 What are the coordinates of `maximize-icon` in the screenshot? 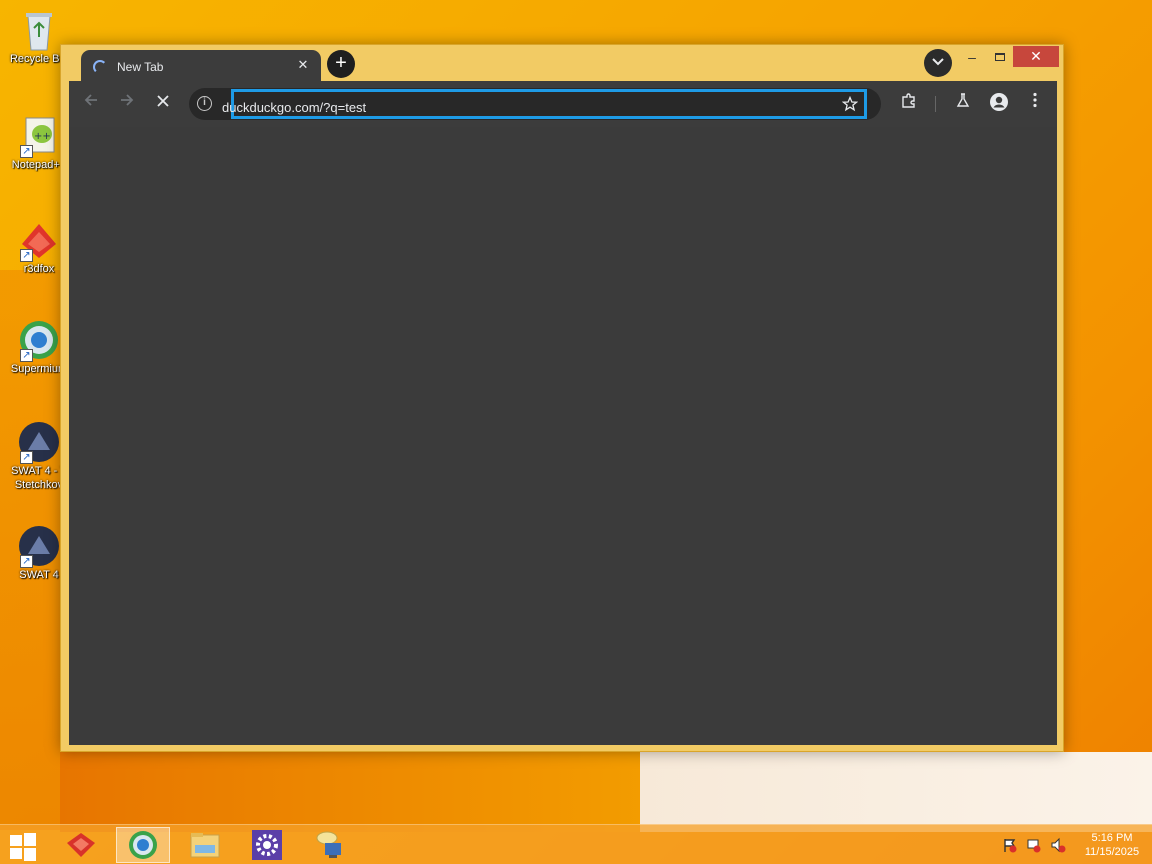 It's located at (1000, 57).